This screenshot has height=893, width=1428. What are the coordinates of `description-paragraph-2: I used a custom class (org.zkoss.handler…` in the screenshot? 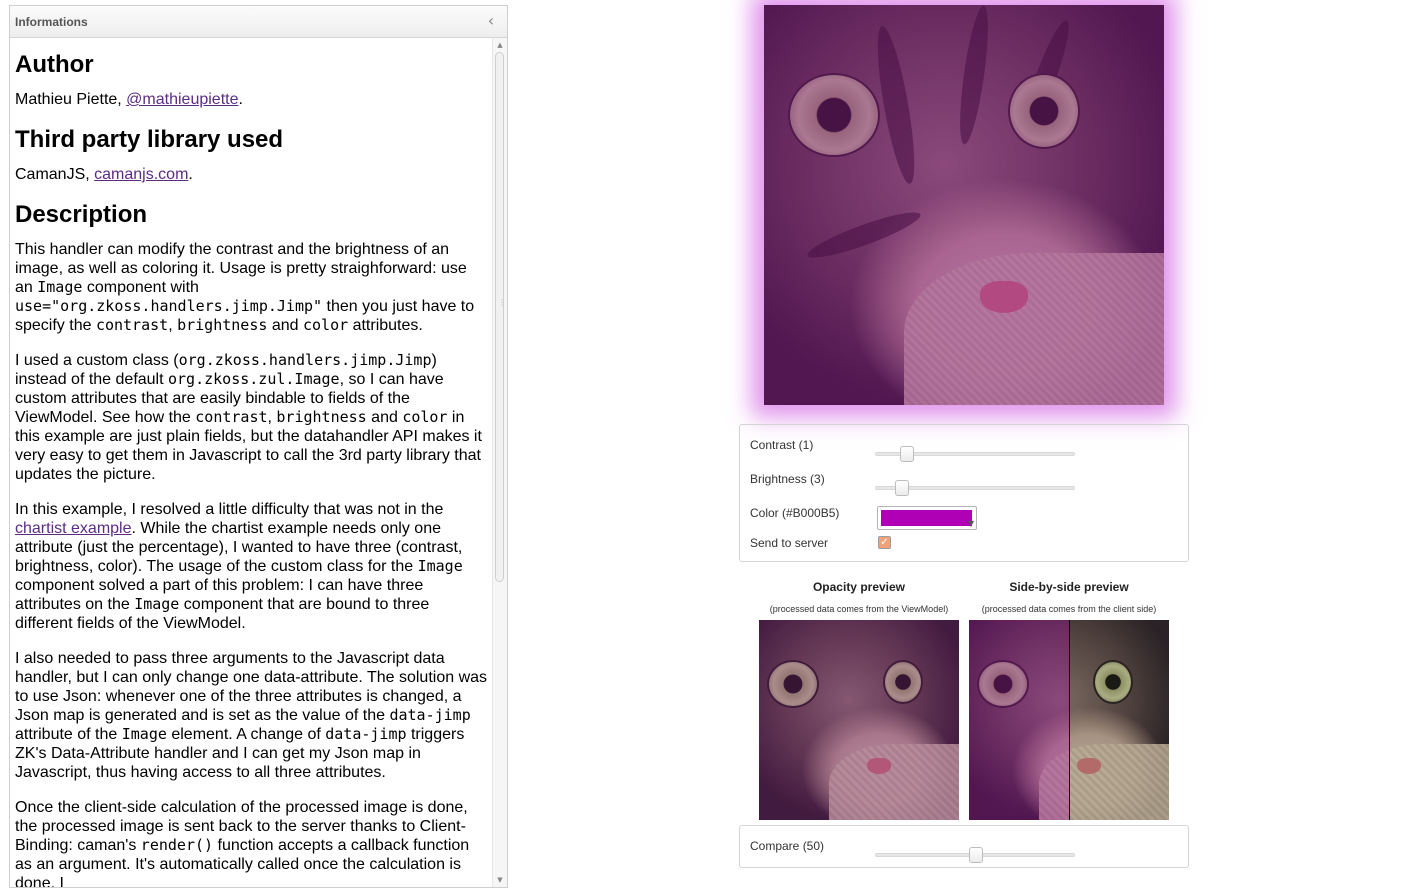 It's located at (248, 417).